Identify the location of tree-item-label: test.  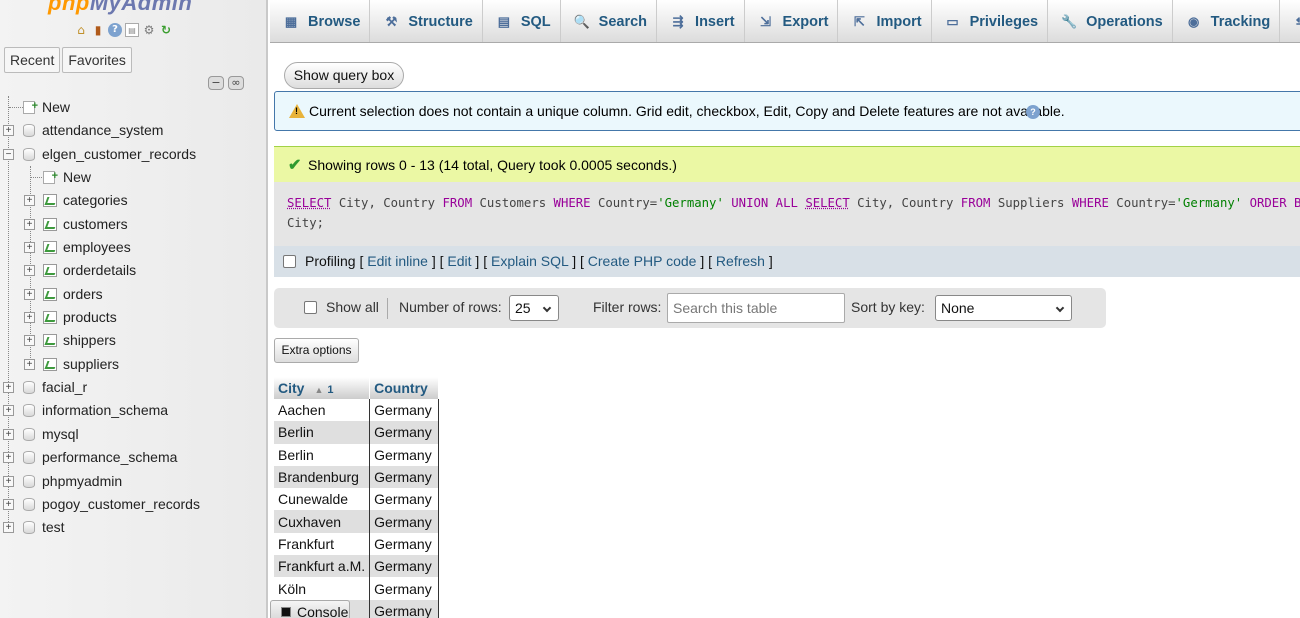
(53, 527).